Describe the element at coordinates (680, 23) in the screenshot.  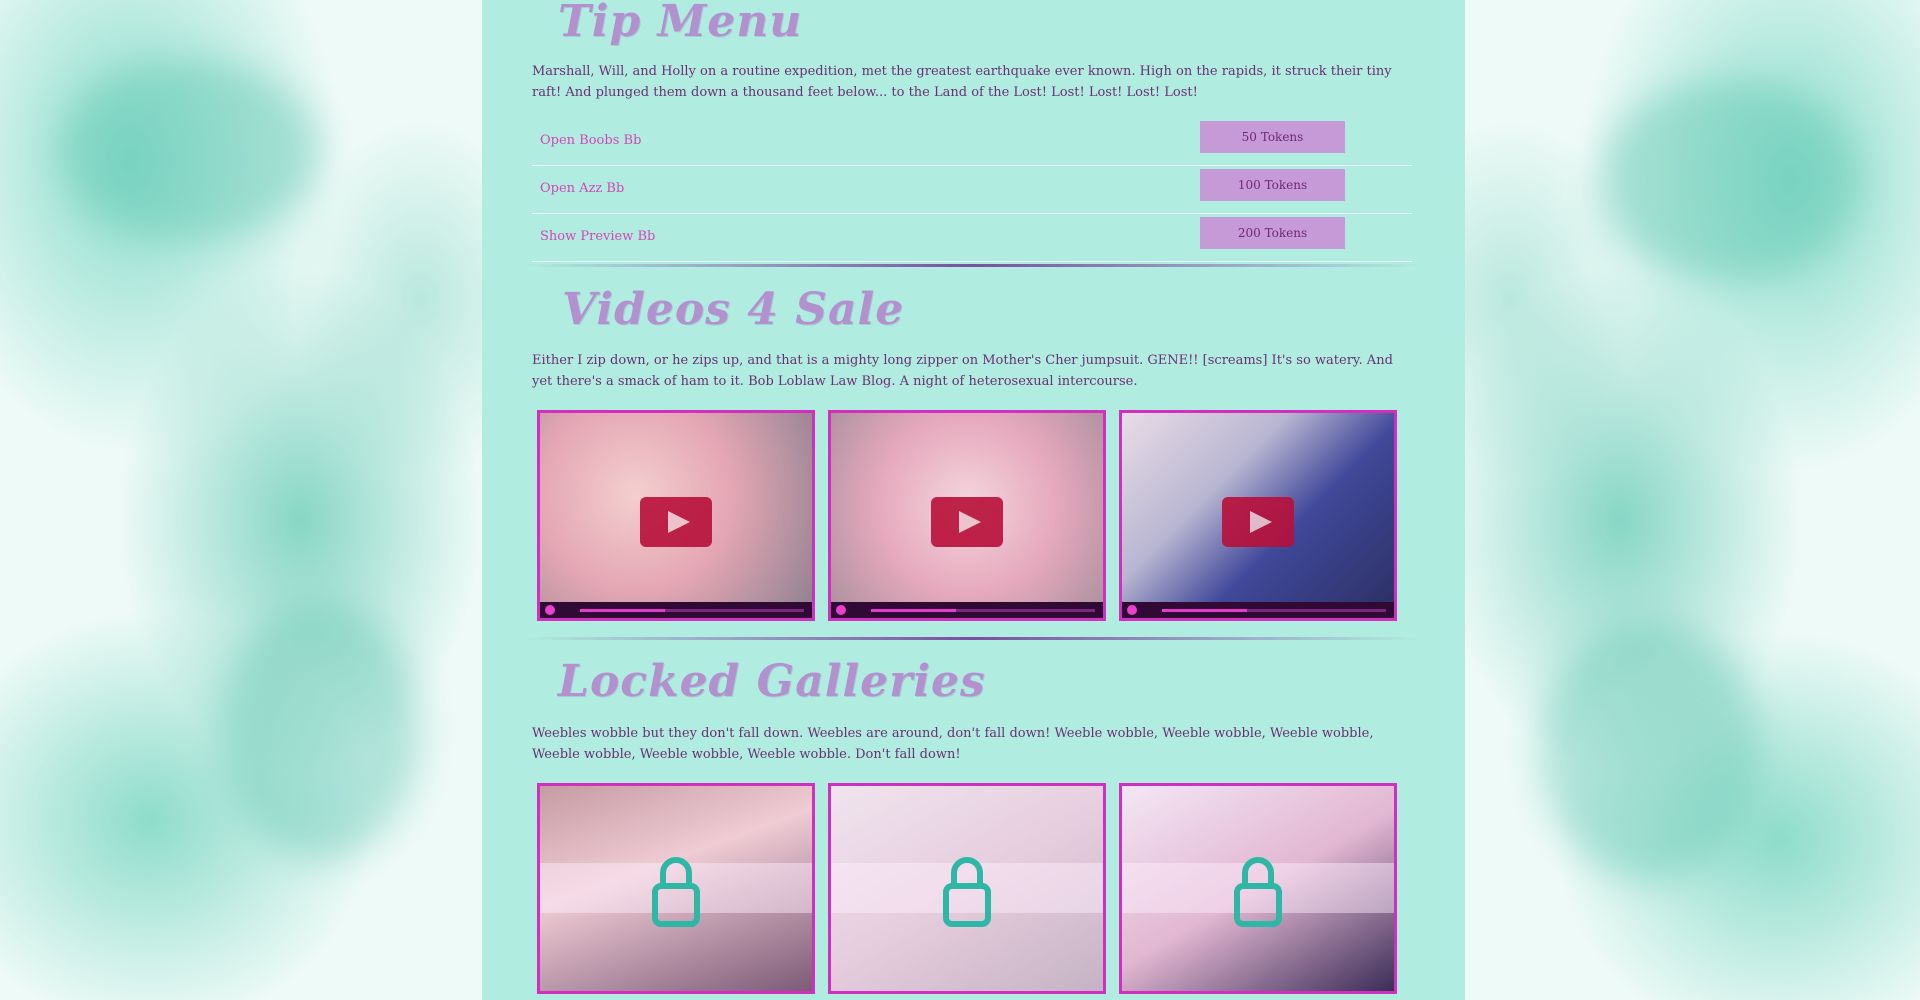
I see `tip-menu-title: Tip Menu` at that location.